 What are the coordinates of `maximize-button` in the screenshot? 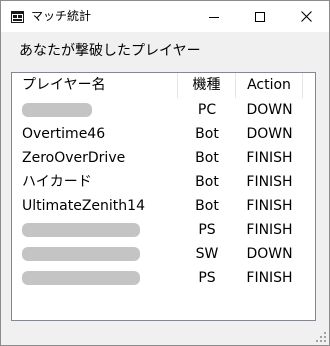 It's located at (260, 16).